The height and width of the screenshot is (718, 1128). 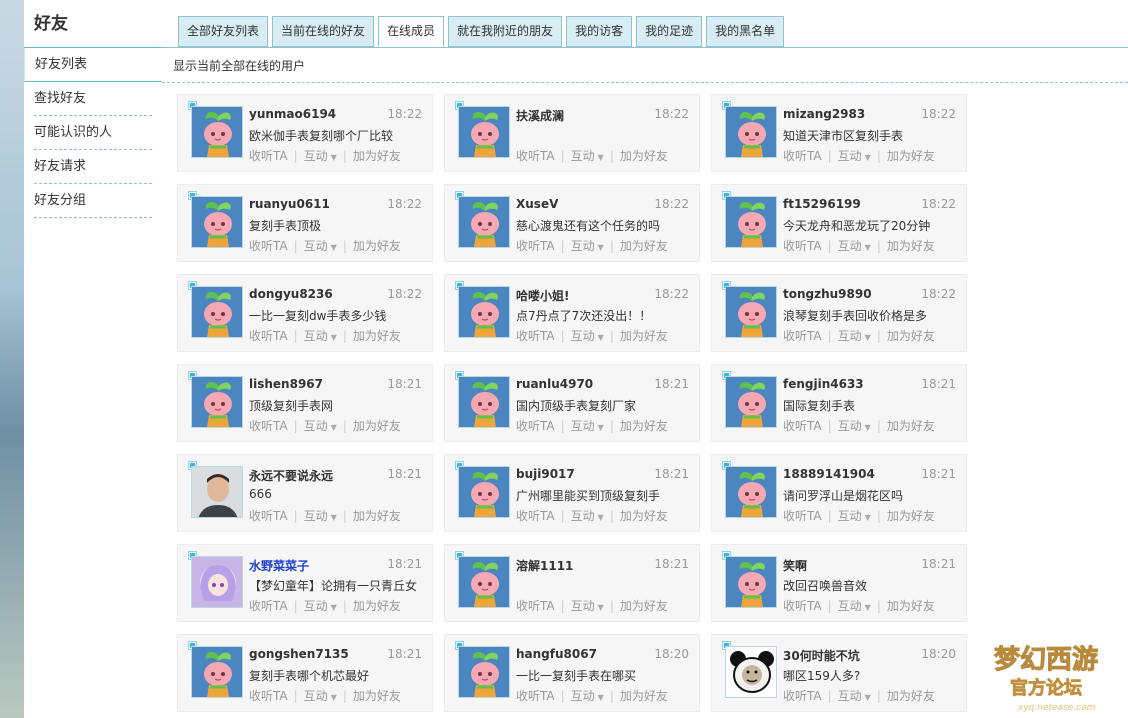 I want to click on user-name: 18889141904, so click(x=829, y=474).